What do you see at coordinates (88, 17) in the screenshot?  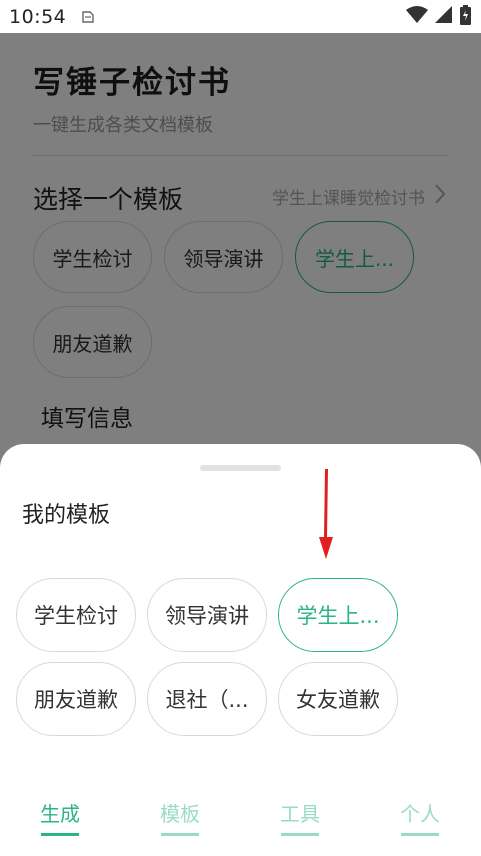 I see `notification-icon` at bounding box center [88, 17].